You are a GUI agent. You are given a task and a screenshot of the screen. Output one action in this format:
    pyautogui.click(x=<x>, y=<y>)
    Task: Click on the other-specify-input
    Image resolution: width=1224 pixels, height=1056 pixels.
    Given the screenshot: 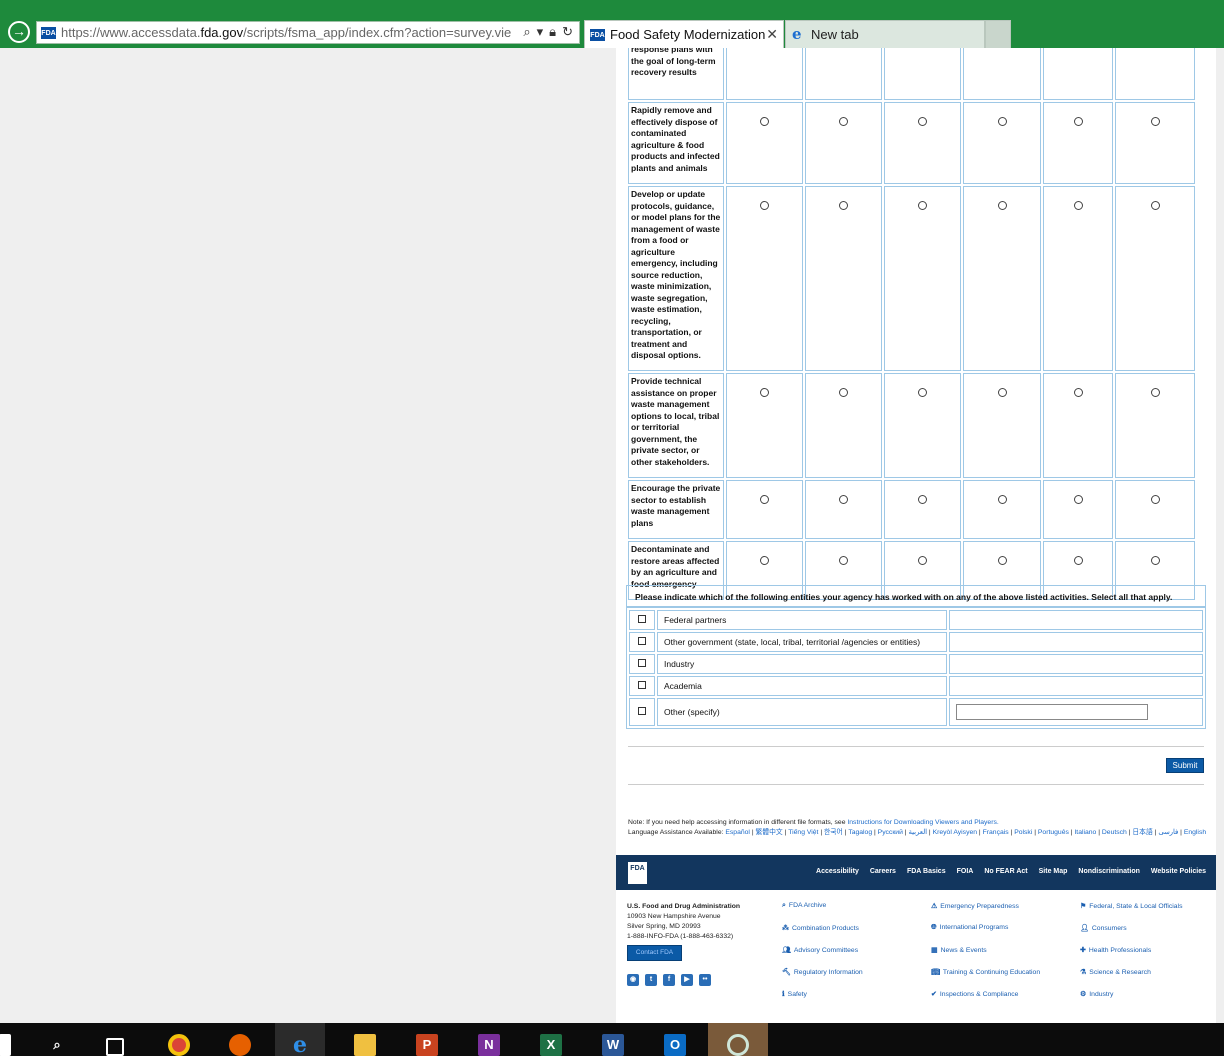 What is the action you would take?
    pyautogui.click(x=1052, y=712)
    